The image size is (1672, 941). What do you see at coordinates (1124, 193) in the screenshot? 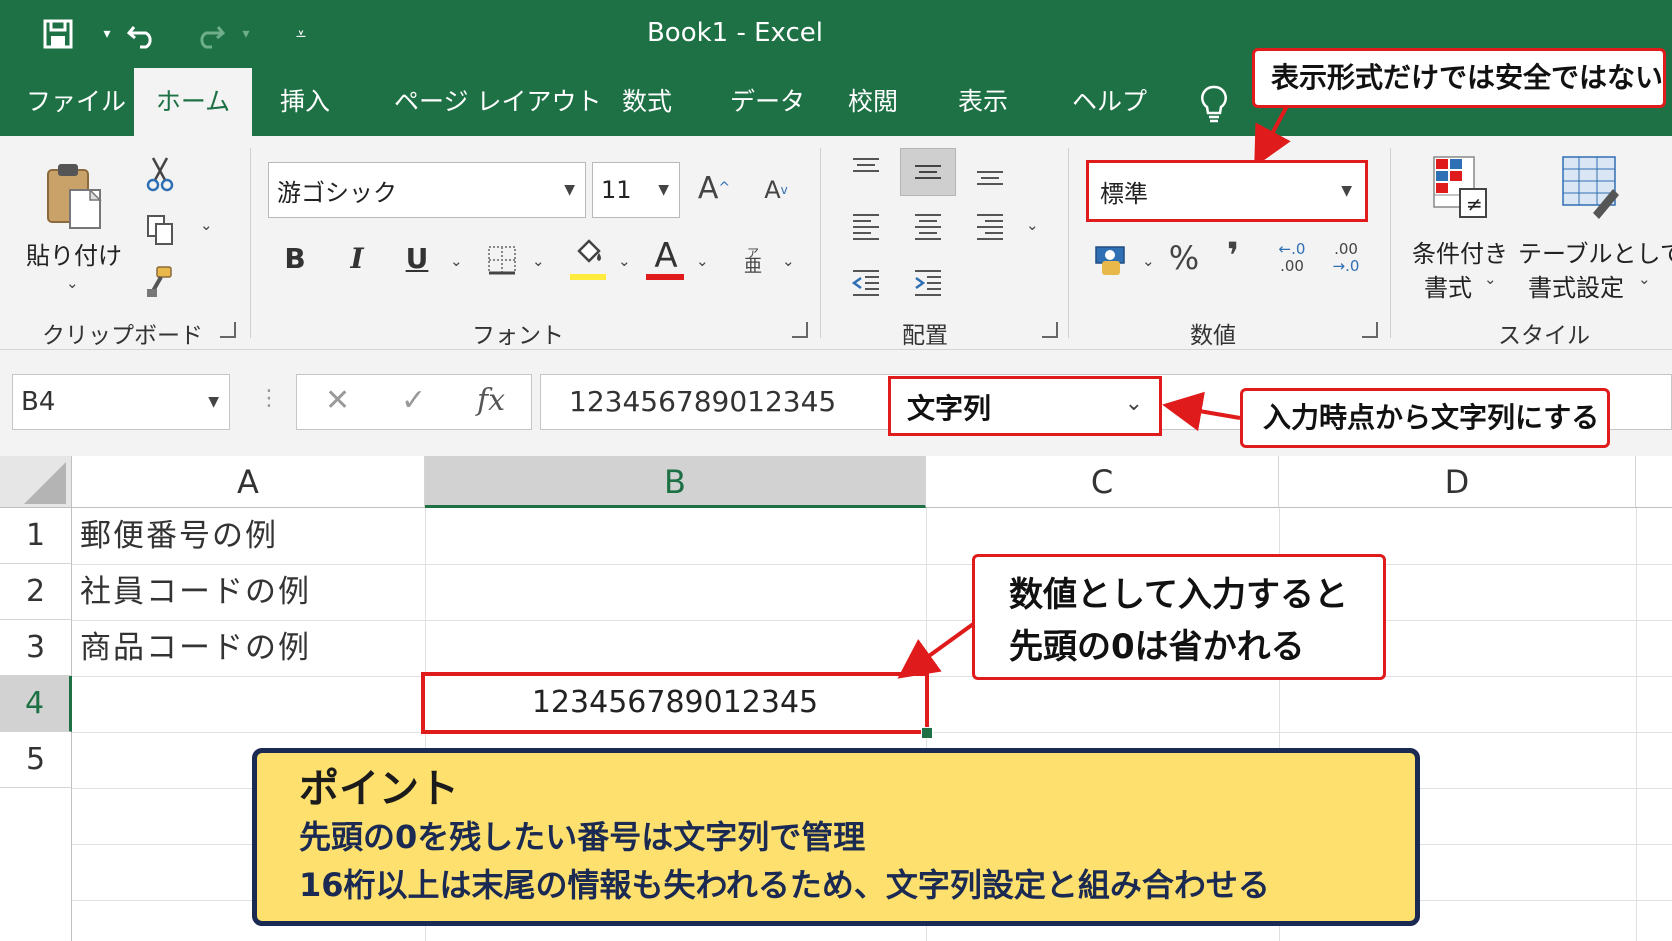
I see `number-format-overlay-value: 標準` at bounding box center [1124, 193].